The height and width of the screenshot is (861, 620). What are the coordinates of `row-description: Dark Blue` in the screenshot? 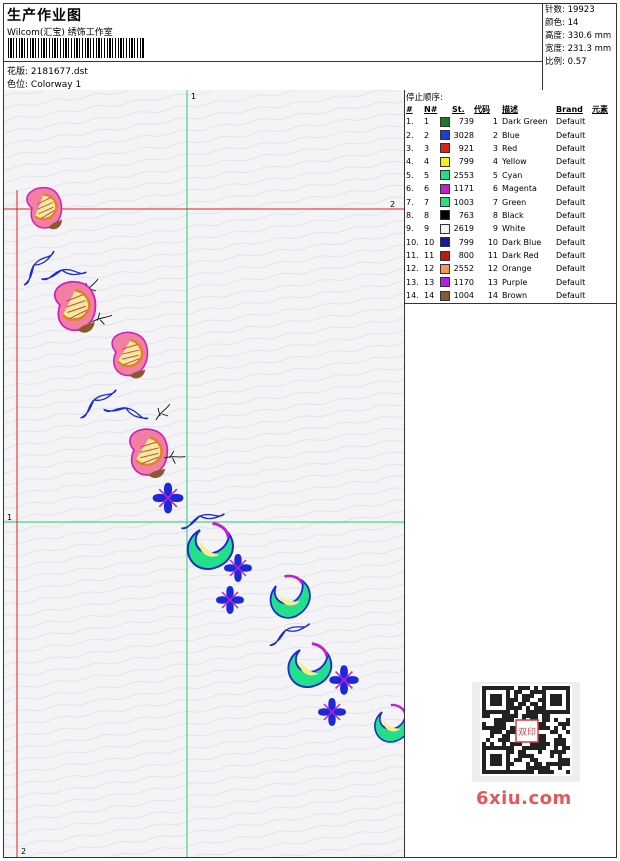 It's located at (522, 242).